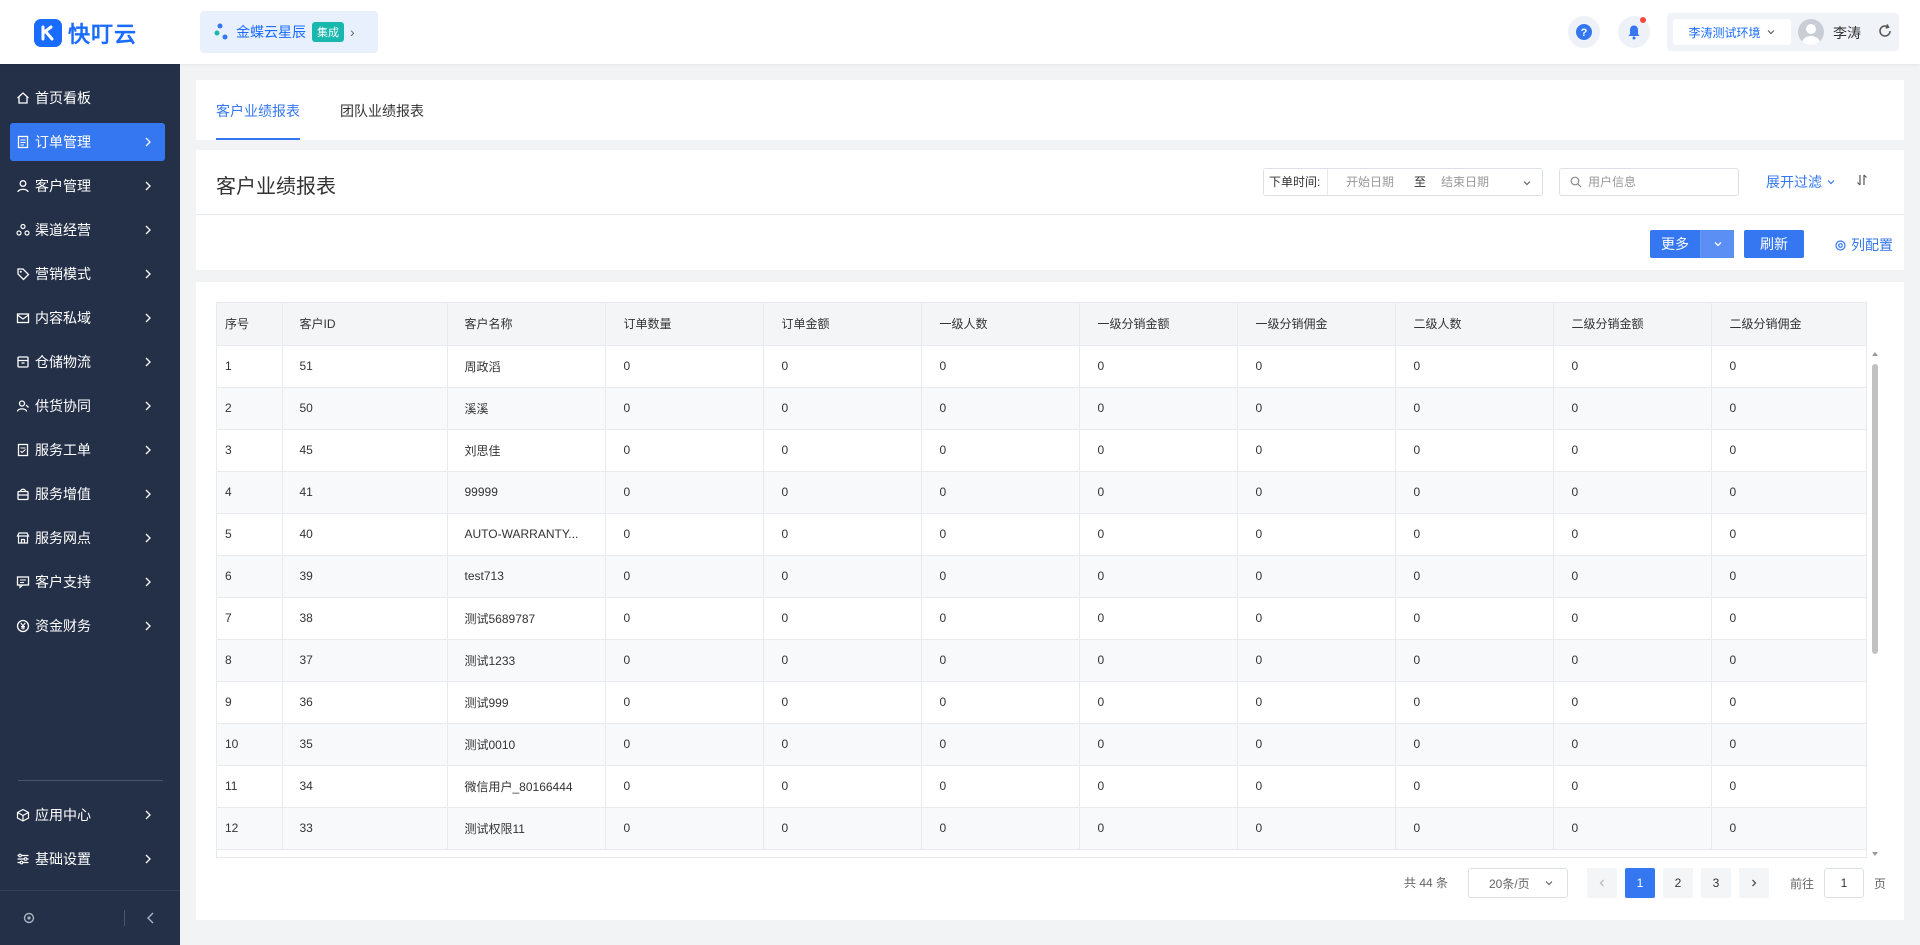 The height and width of the screenshot is (945, 1920). I want to click on table-row: 11 34 微信用户_80166444 0 0 0 0 0 0 0 0, so click(1041, 786).